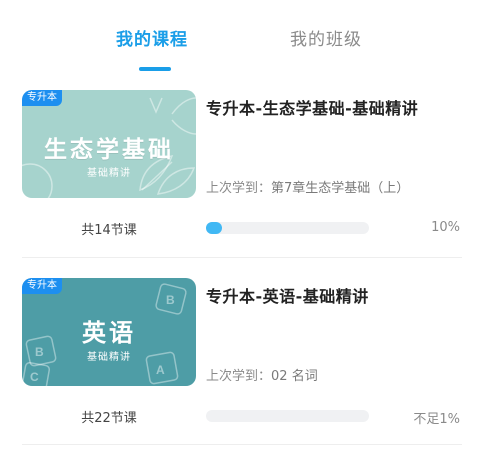  I want to click on progress-fill, so click(214, 228).